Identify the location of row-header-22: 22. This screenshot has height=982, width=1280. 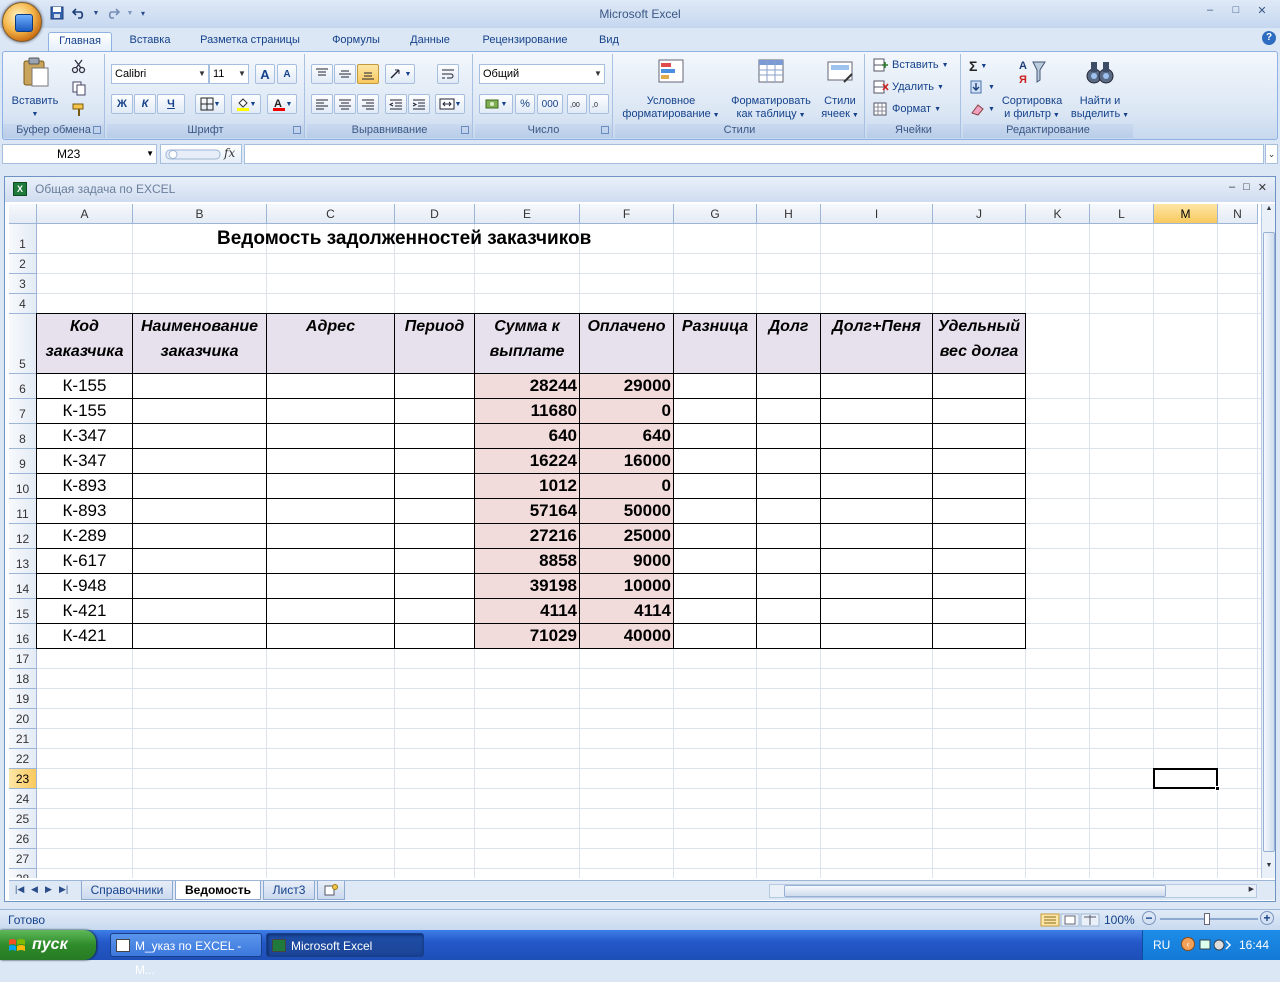
(23, 759).